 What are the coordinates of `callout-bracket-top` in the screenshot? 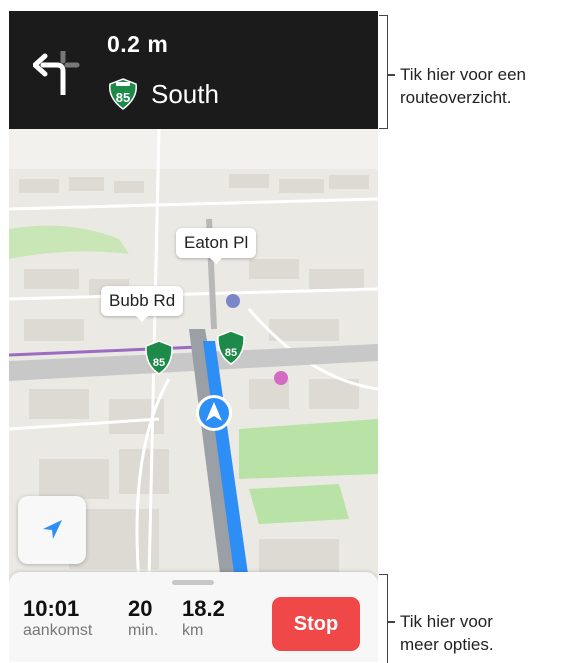 It's located at (383, 72).